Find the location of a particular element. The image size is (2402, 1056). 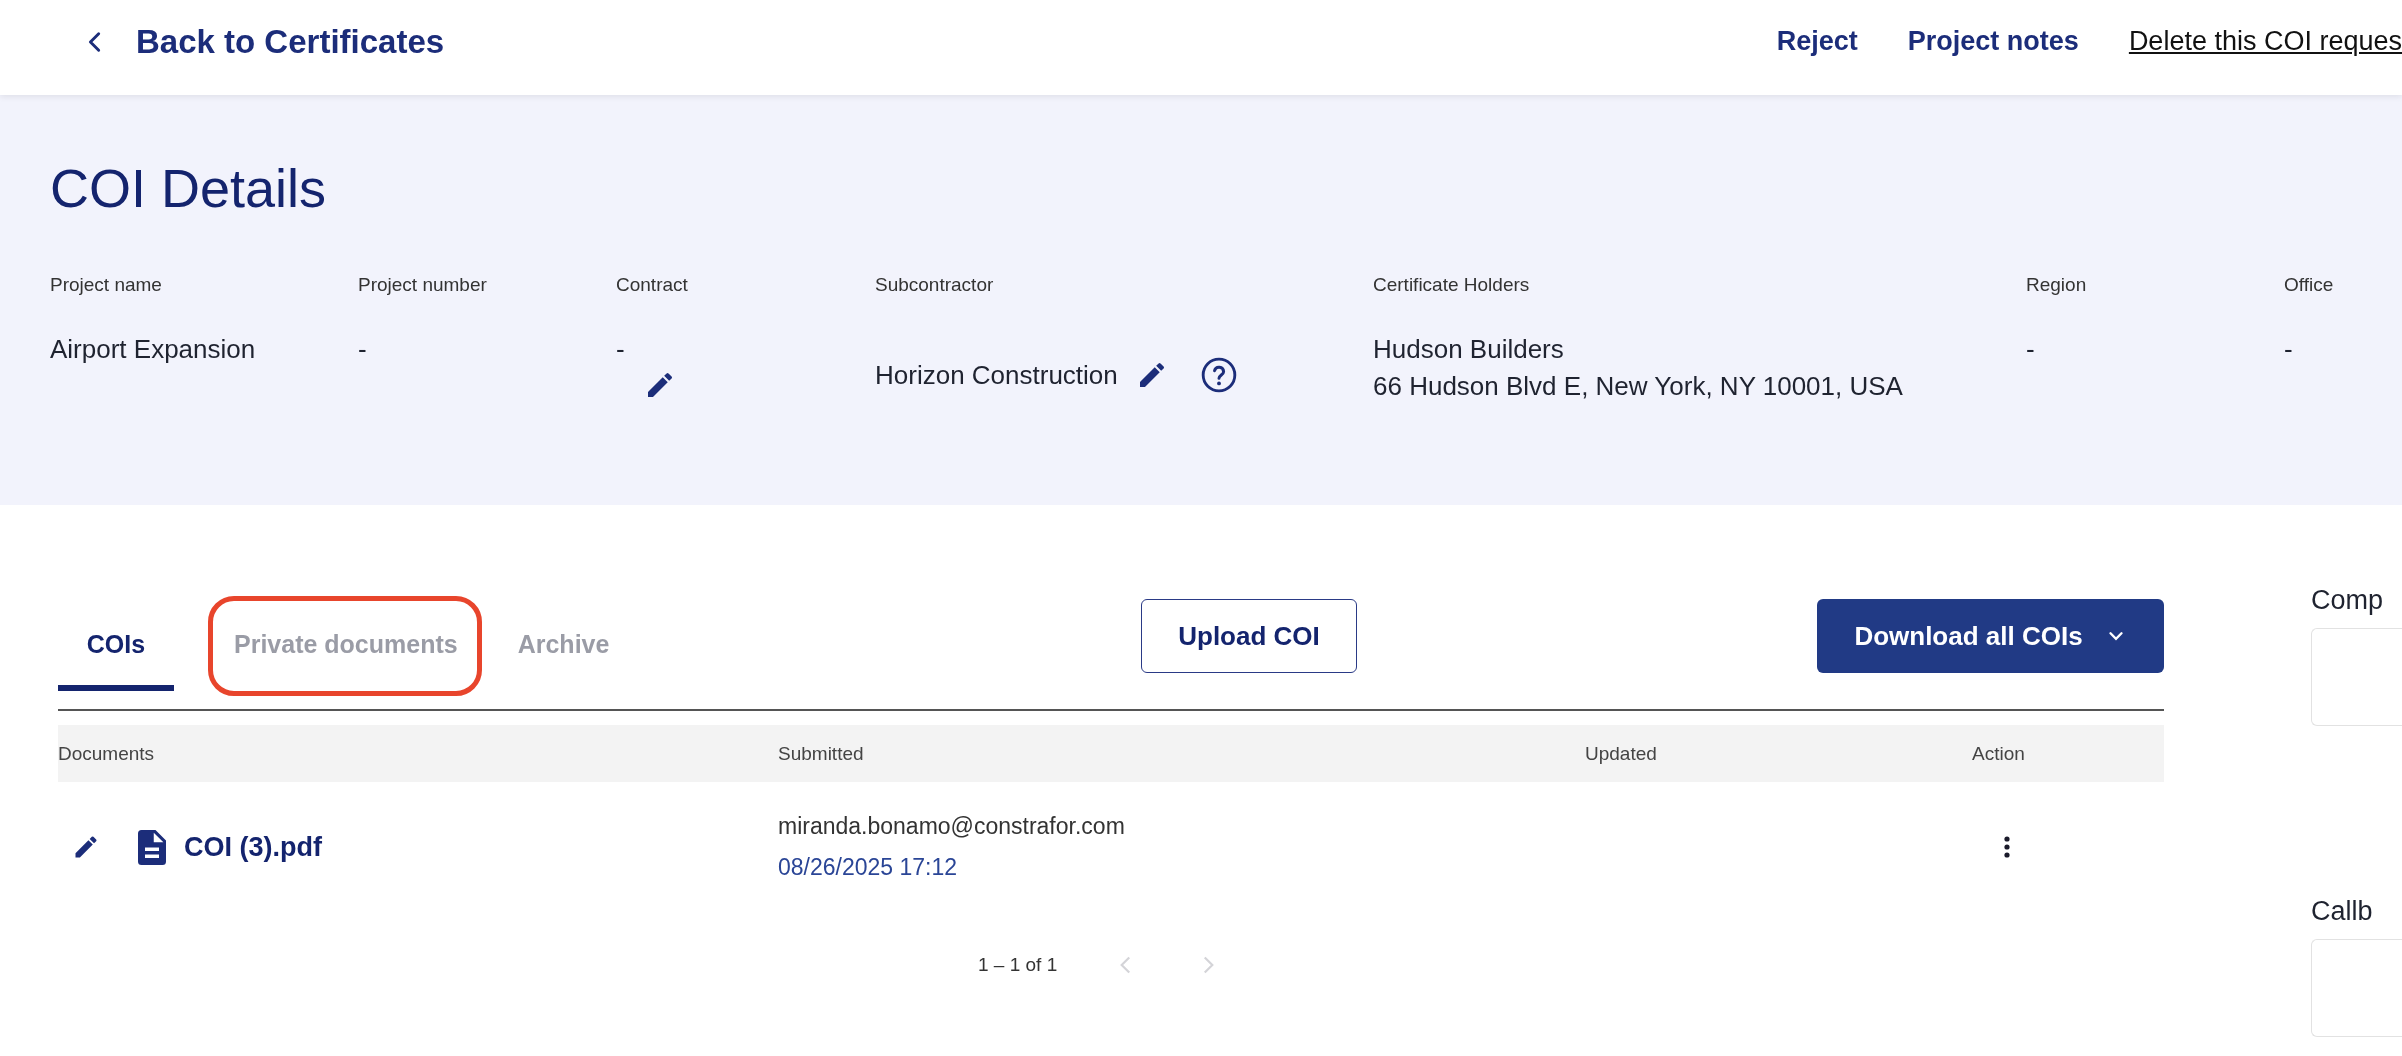

field-label: Subcontractor is located at coordinates (935, 285).